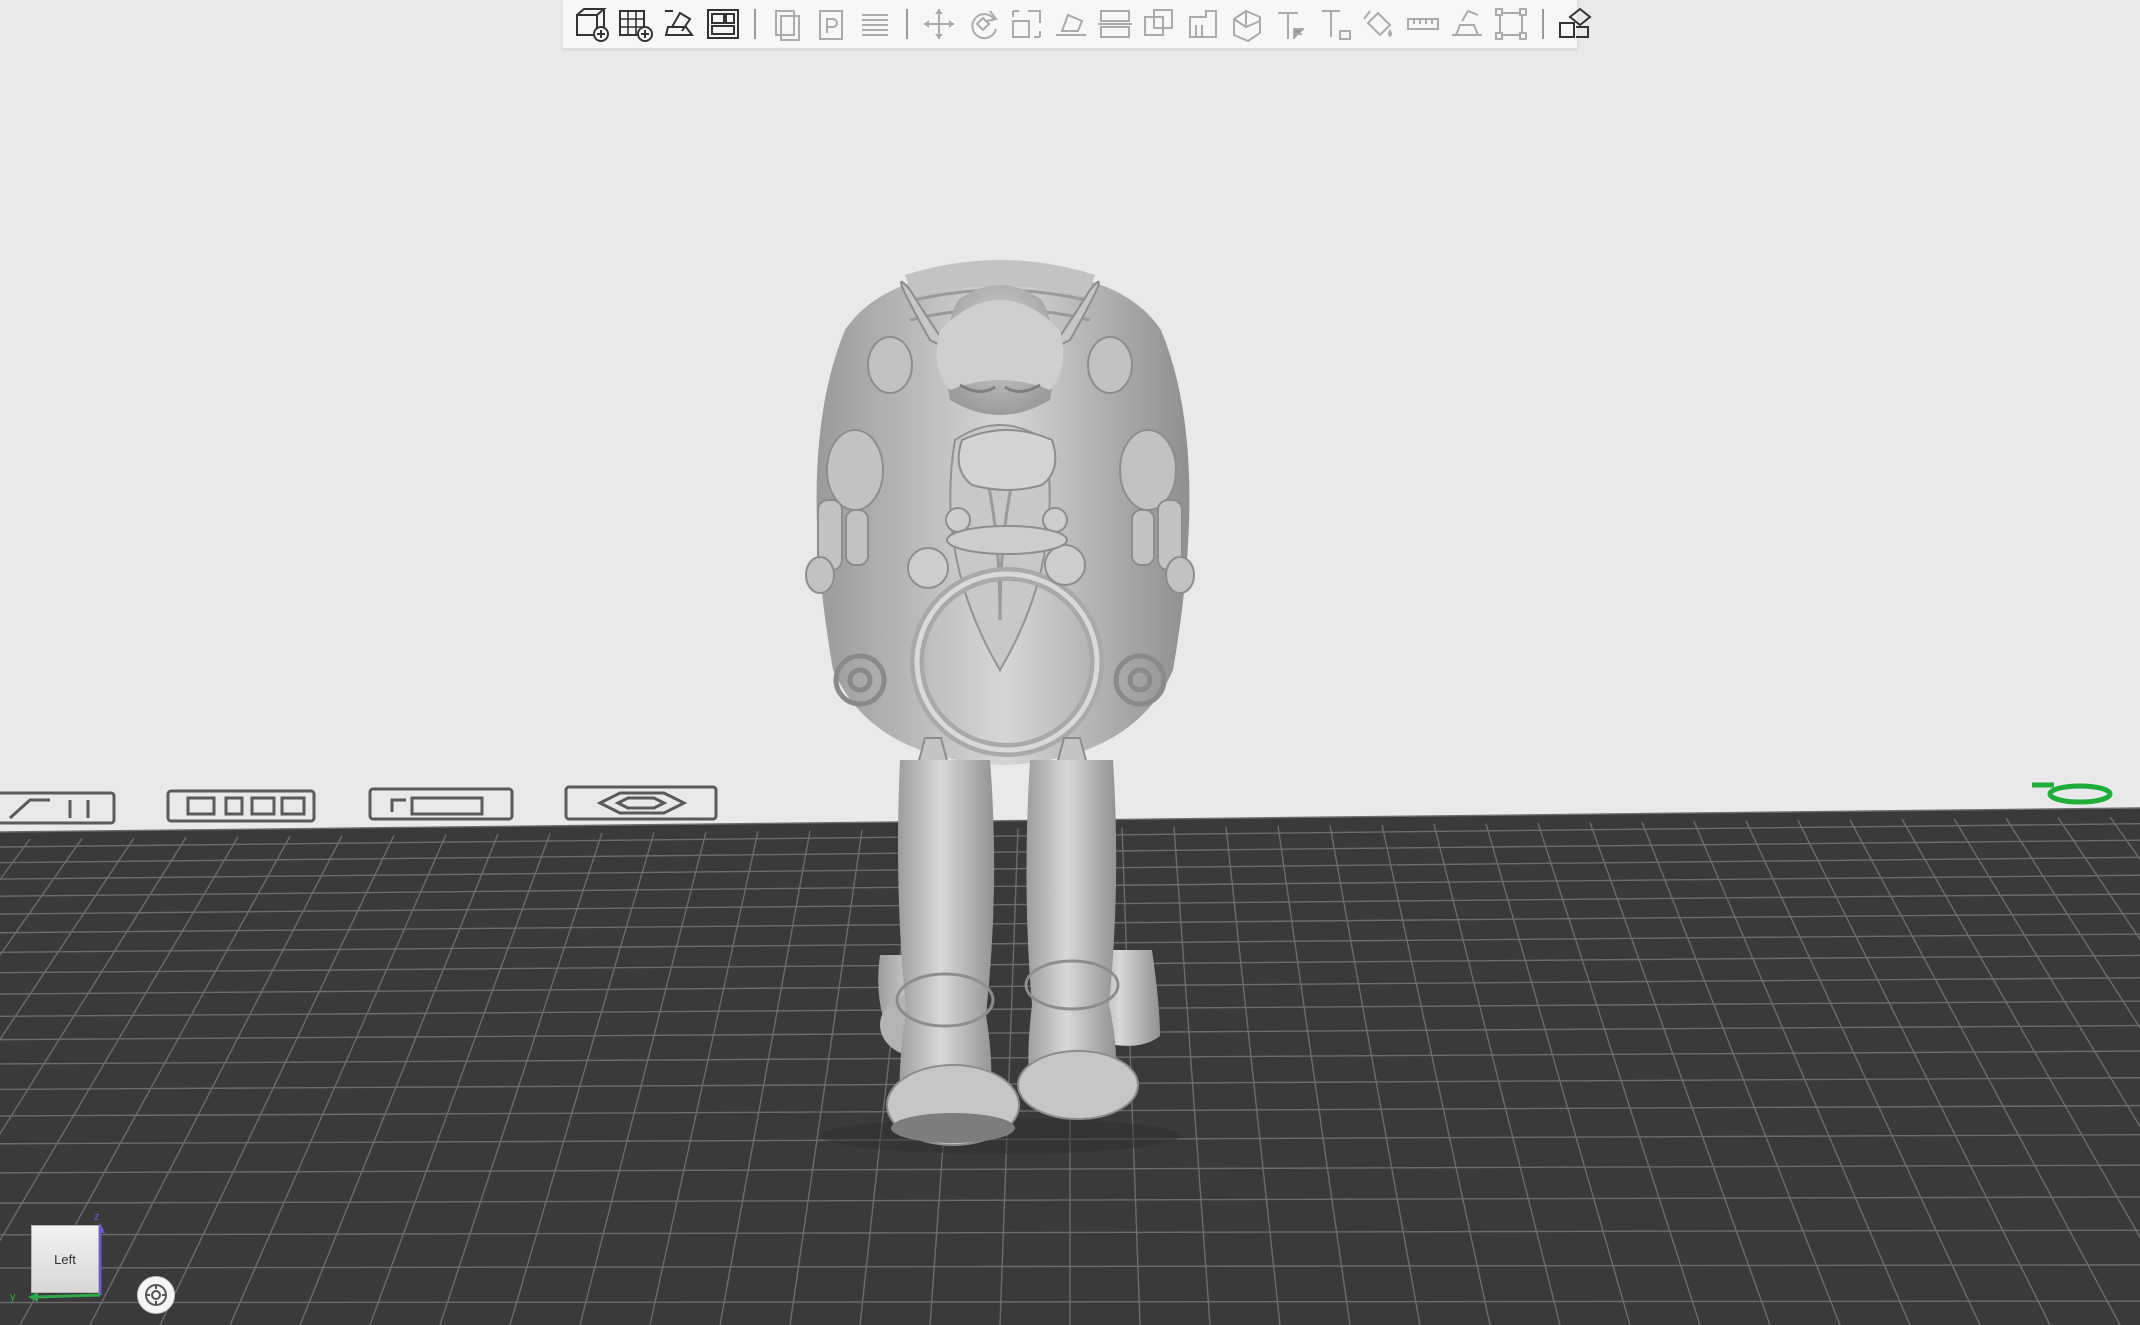 This screenshot has width=2140, height=1325. I want to click on arrange-button, so click(723, 24).